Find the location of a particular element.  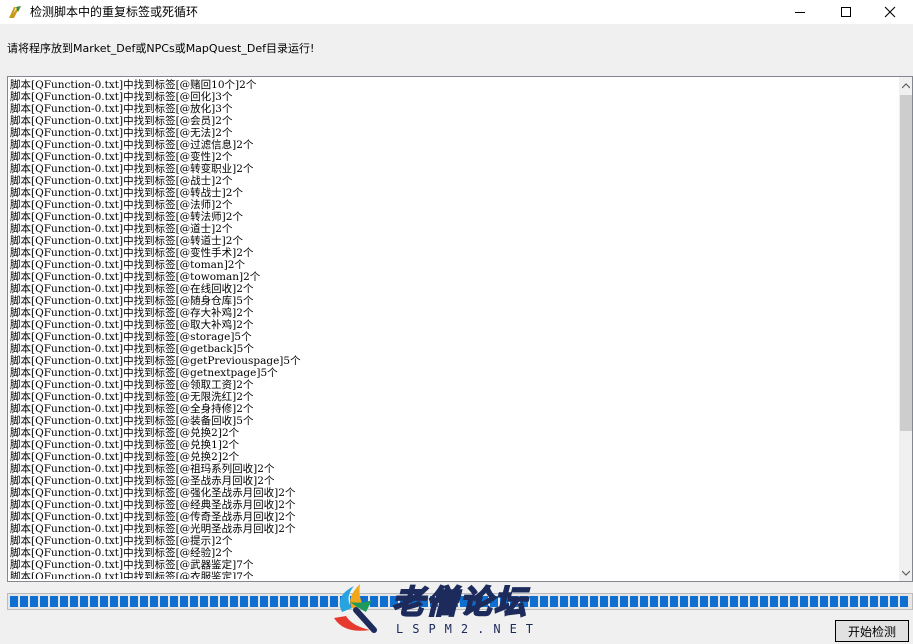

log-line: 脚本[QFunction-0.txt]中找到标签[@无法]2个 is located at coordinates (121, 133).